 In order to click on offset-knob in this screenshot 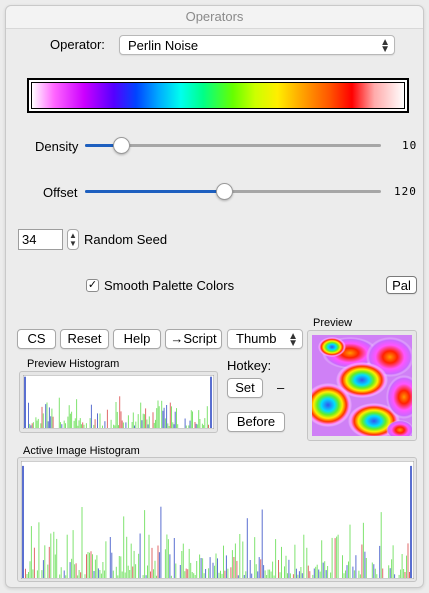, I will do `click(225, 191)`.